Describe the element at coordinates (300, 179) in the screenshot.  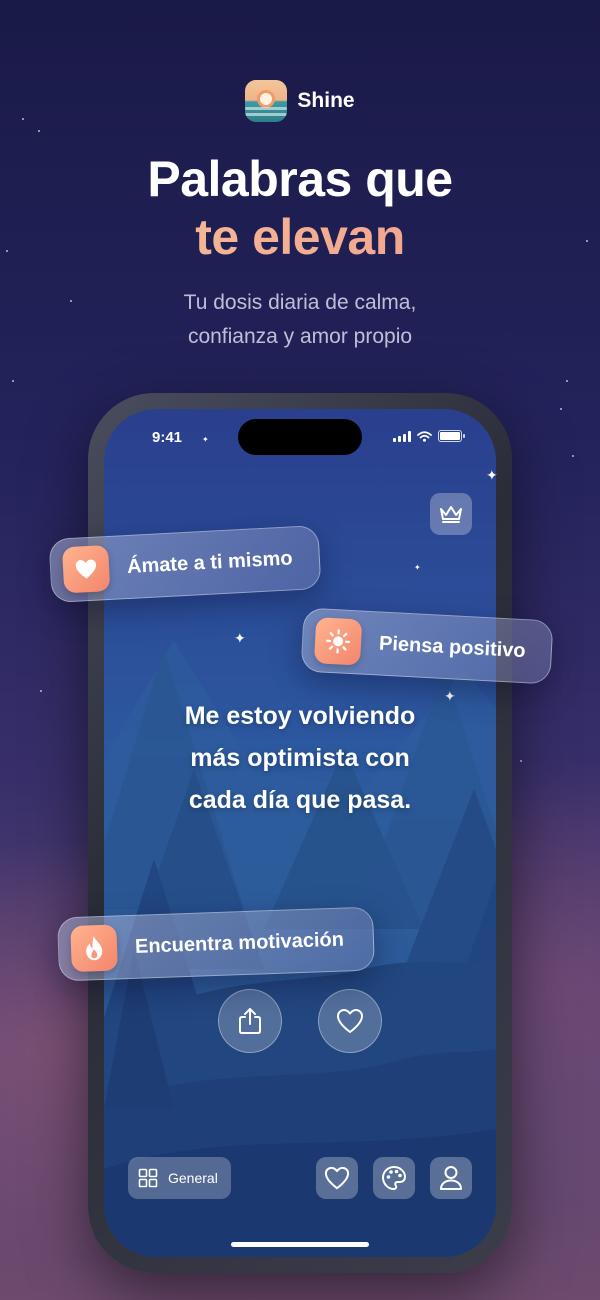
I see `headline-line-1: Palabras que` at that location.